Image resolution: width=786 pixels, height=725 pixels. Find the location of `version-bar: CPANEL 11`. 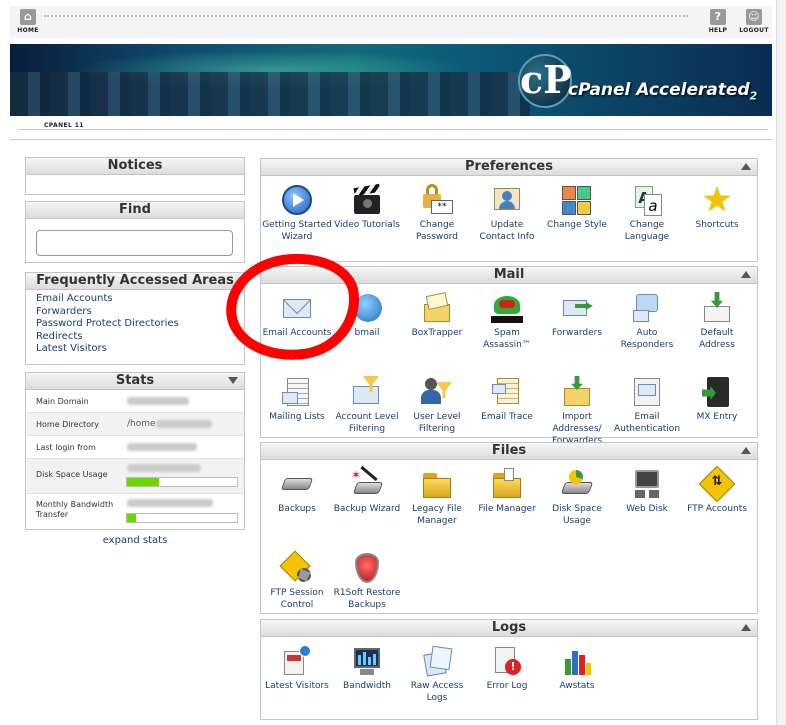

version-bar: CPANEL 11 is located at coordinates (391, 129).